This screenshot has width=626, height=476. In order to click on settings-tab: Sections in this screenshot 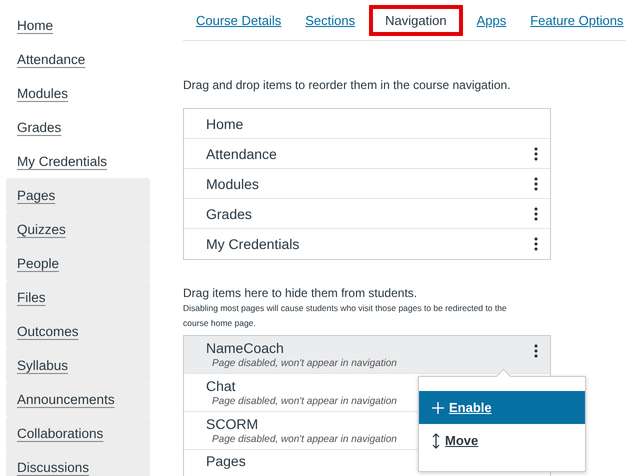, I will do `click(330, 20)`.